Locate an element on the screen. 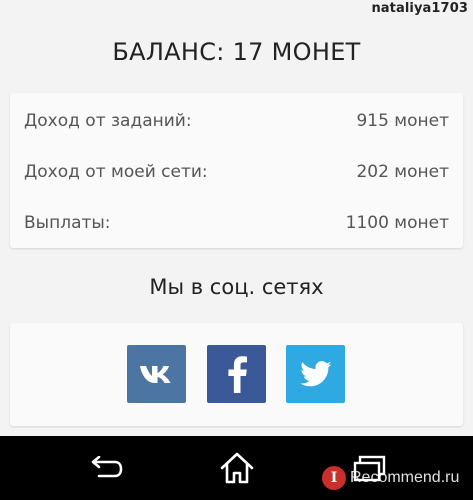 This screenshot has height=500, width=473. balance-title: БАЛАНС: 17 МОНЕТ is located at coordinates (236, 52).